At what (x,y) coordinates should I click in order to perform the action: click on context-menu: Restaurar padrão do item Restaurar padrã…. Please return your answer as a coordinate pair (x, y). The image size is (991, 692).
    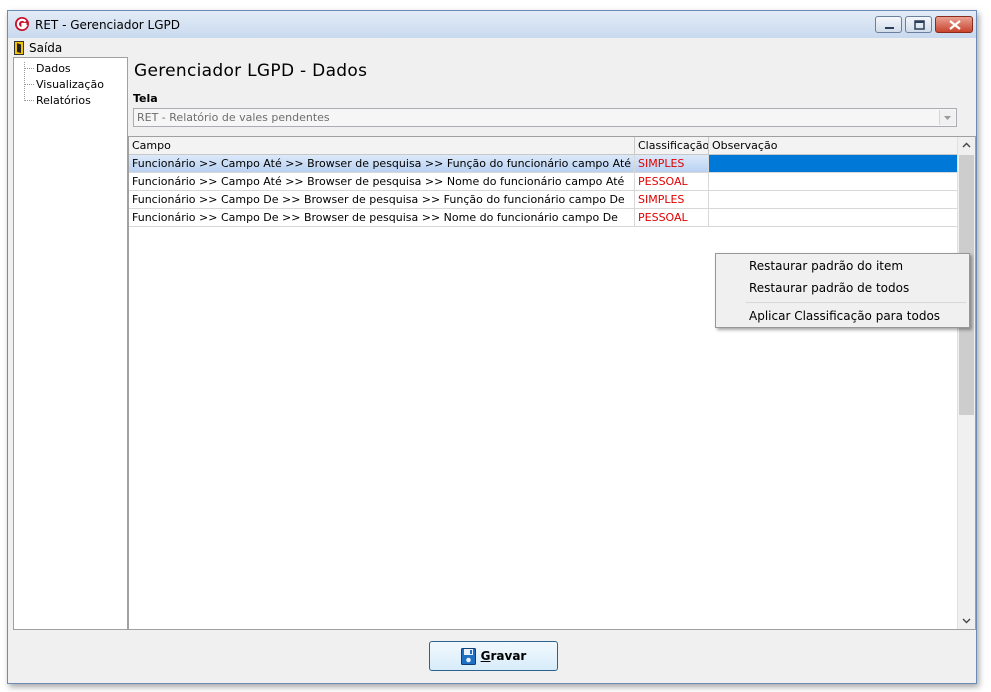
    Looking at the image, I should click on (842, 290).